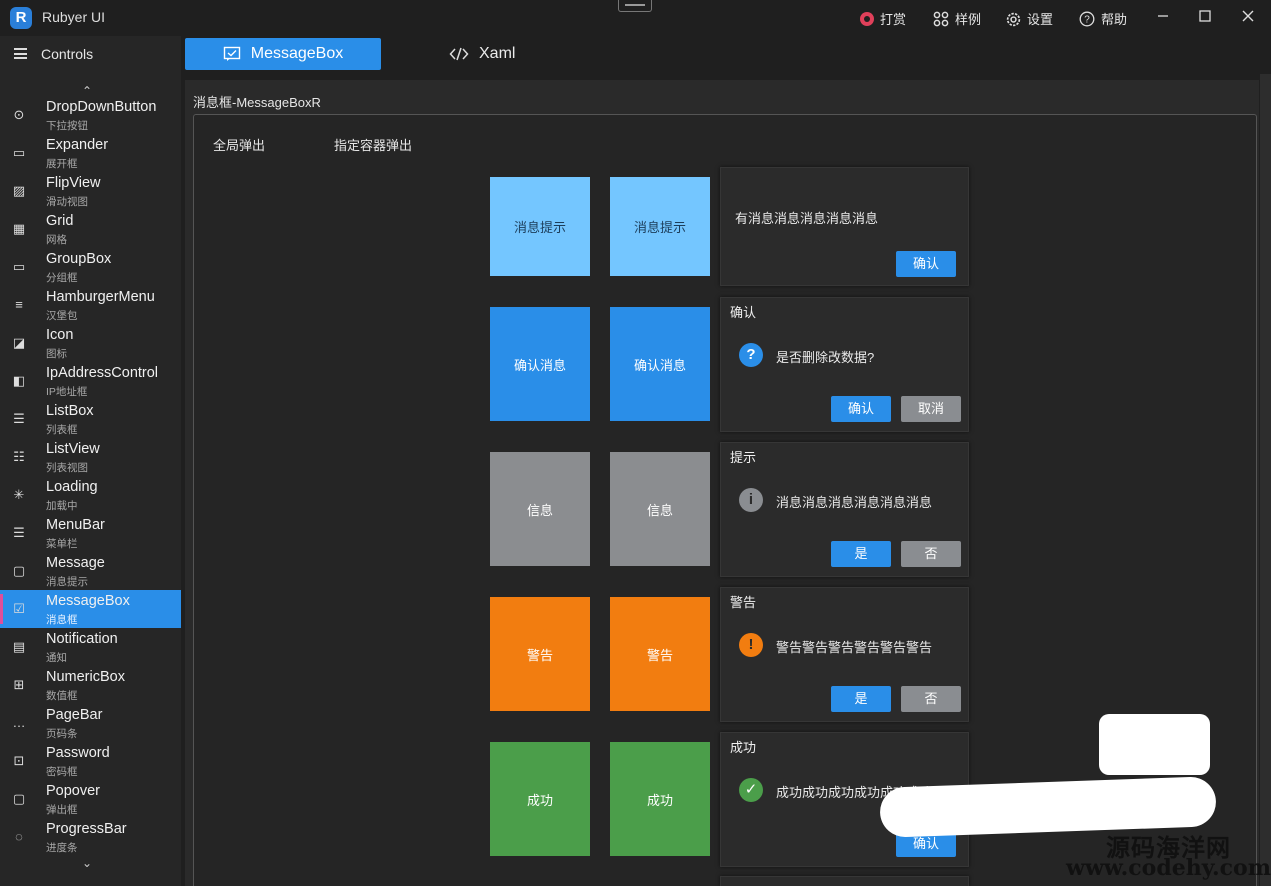 Image resolution: width=1271 pixels, height=886 pixels. Describe the element at coordinates (75, 563) in the screenshot. I see `sidebar-item-label: Message` at that location.